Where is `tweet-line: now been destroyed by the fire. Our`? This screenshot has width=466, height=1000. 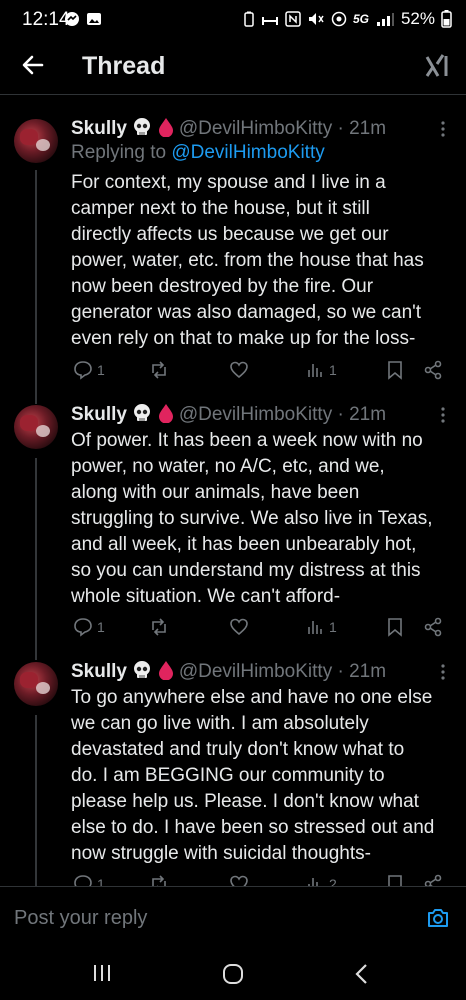 tweet-line: now been destroyed by the fire. Our is located at coordinates (222, 286).